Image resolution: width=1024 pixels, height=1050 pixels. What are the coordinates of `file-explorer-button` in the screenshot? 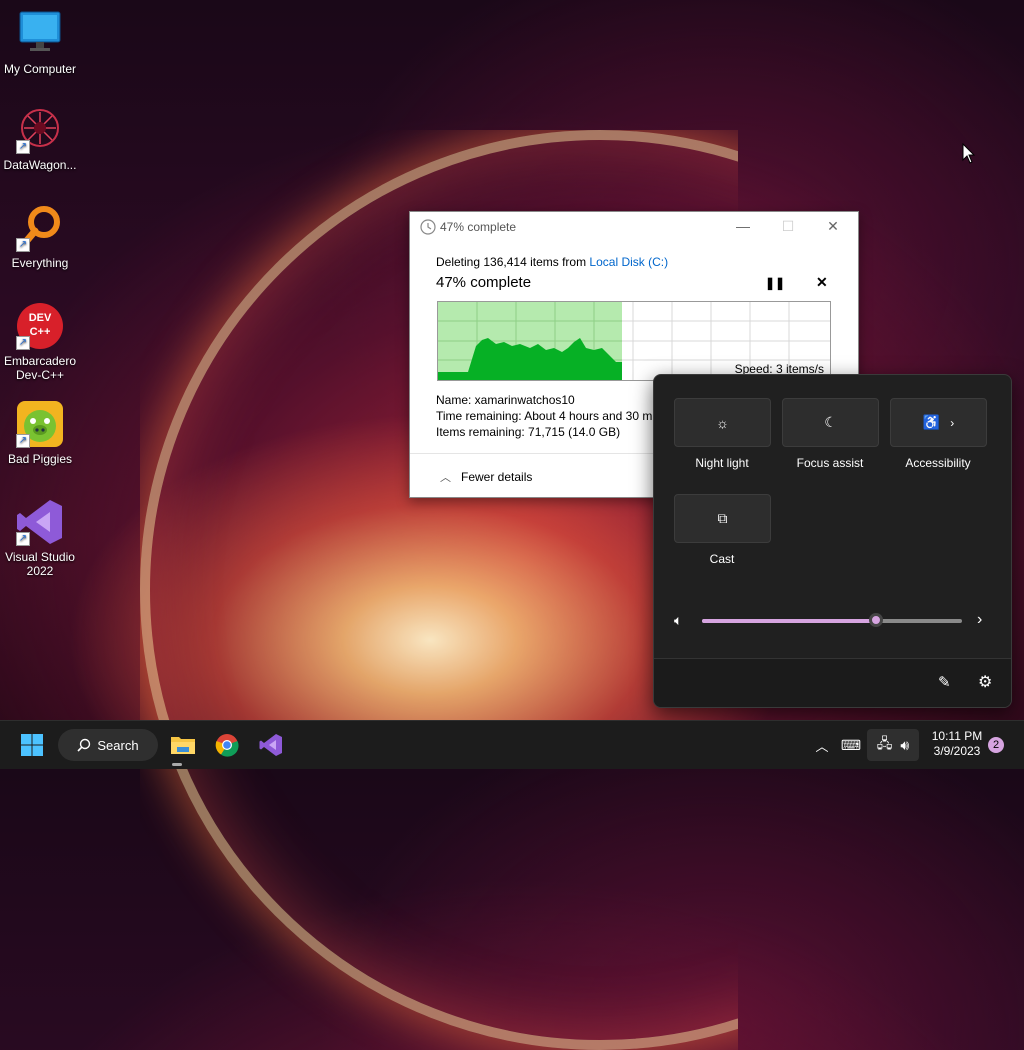 It's located at (183, 745).